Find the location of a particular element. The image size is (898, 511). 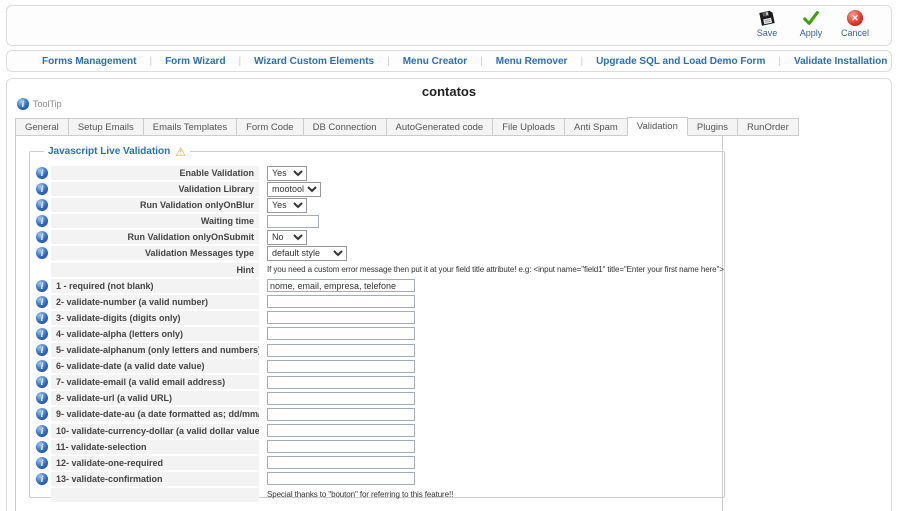

toolbar: Save Apply ✕ Cancel is located at coordinates (449, 25).